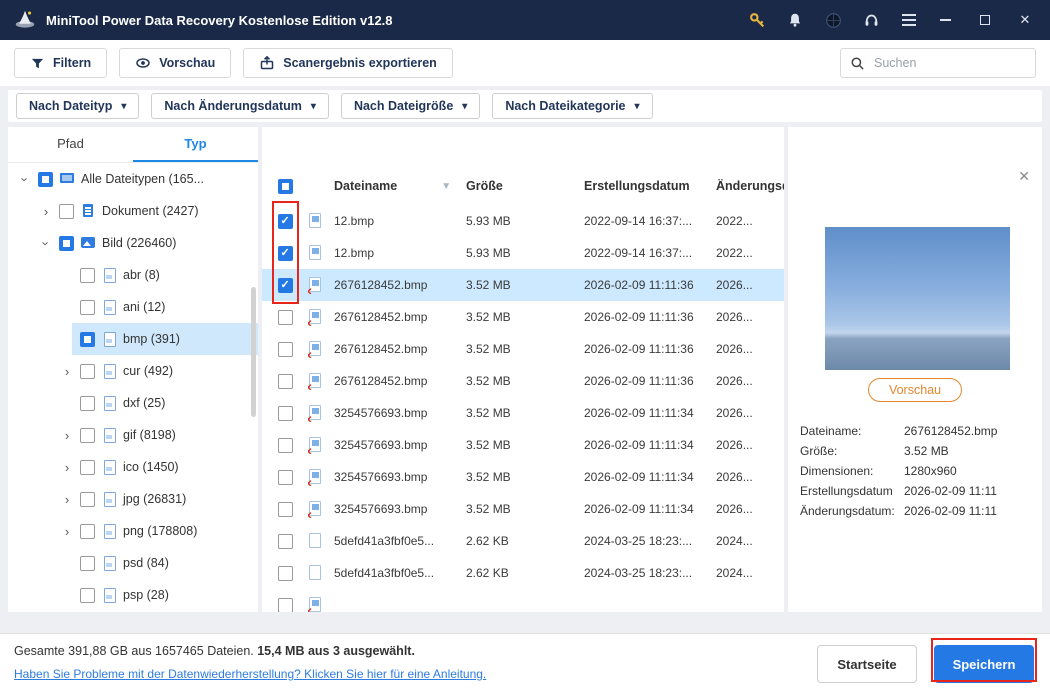 The width and height of the screenshot is (1050, 700). Describe the element at coordinates (148, 371) in the screenshot. I see `tree-item-label: cur (492)` at that location.